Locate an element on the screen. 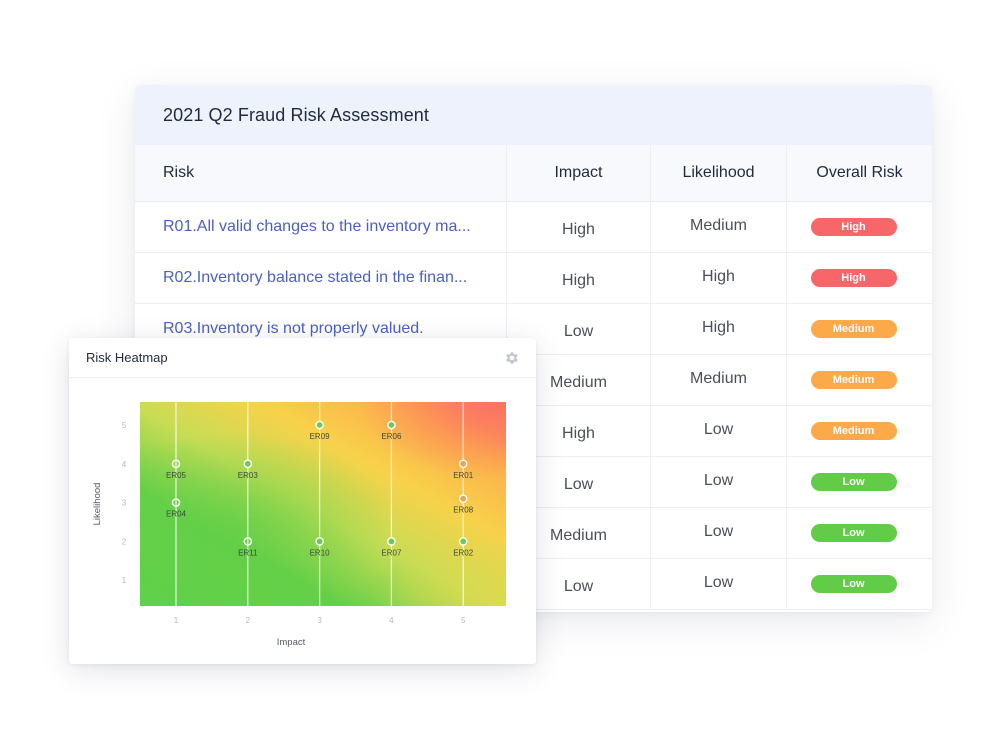 The height and width of the screenshot is (750, 1000). y-tick-label: 2 is located at coordinates (124, 541).